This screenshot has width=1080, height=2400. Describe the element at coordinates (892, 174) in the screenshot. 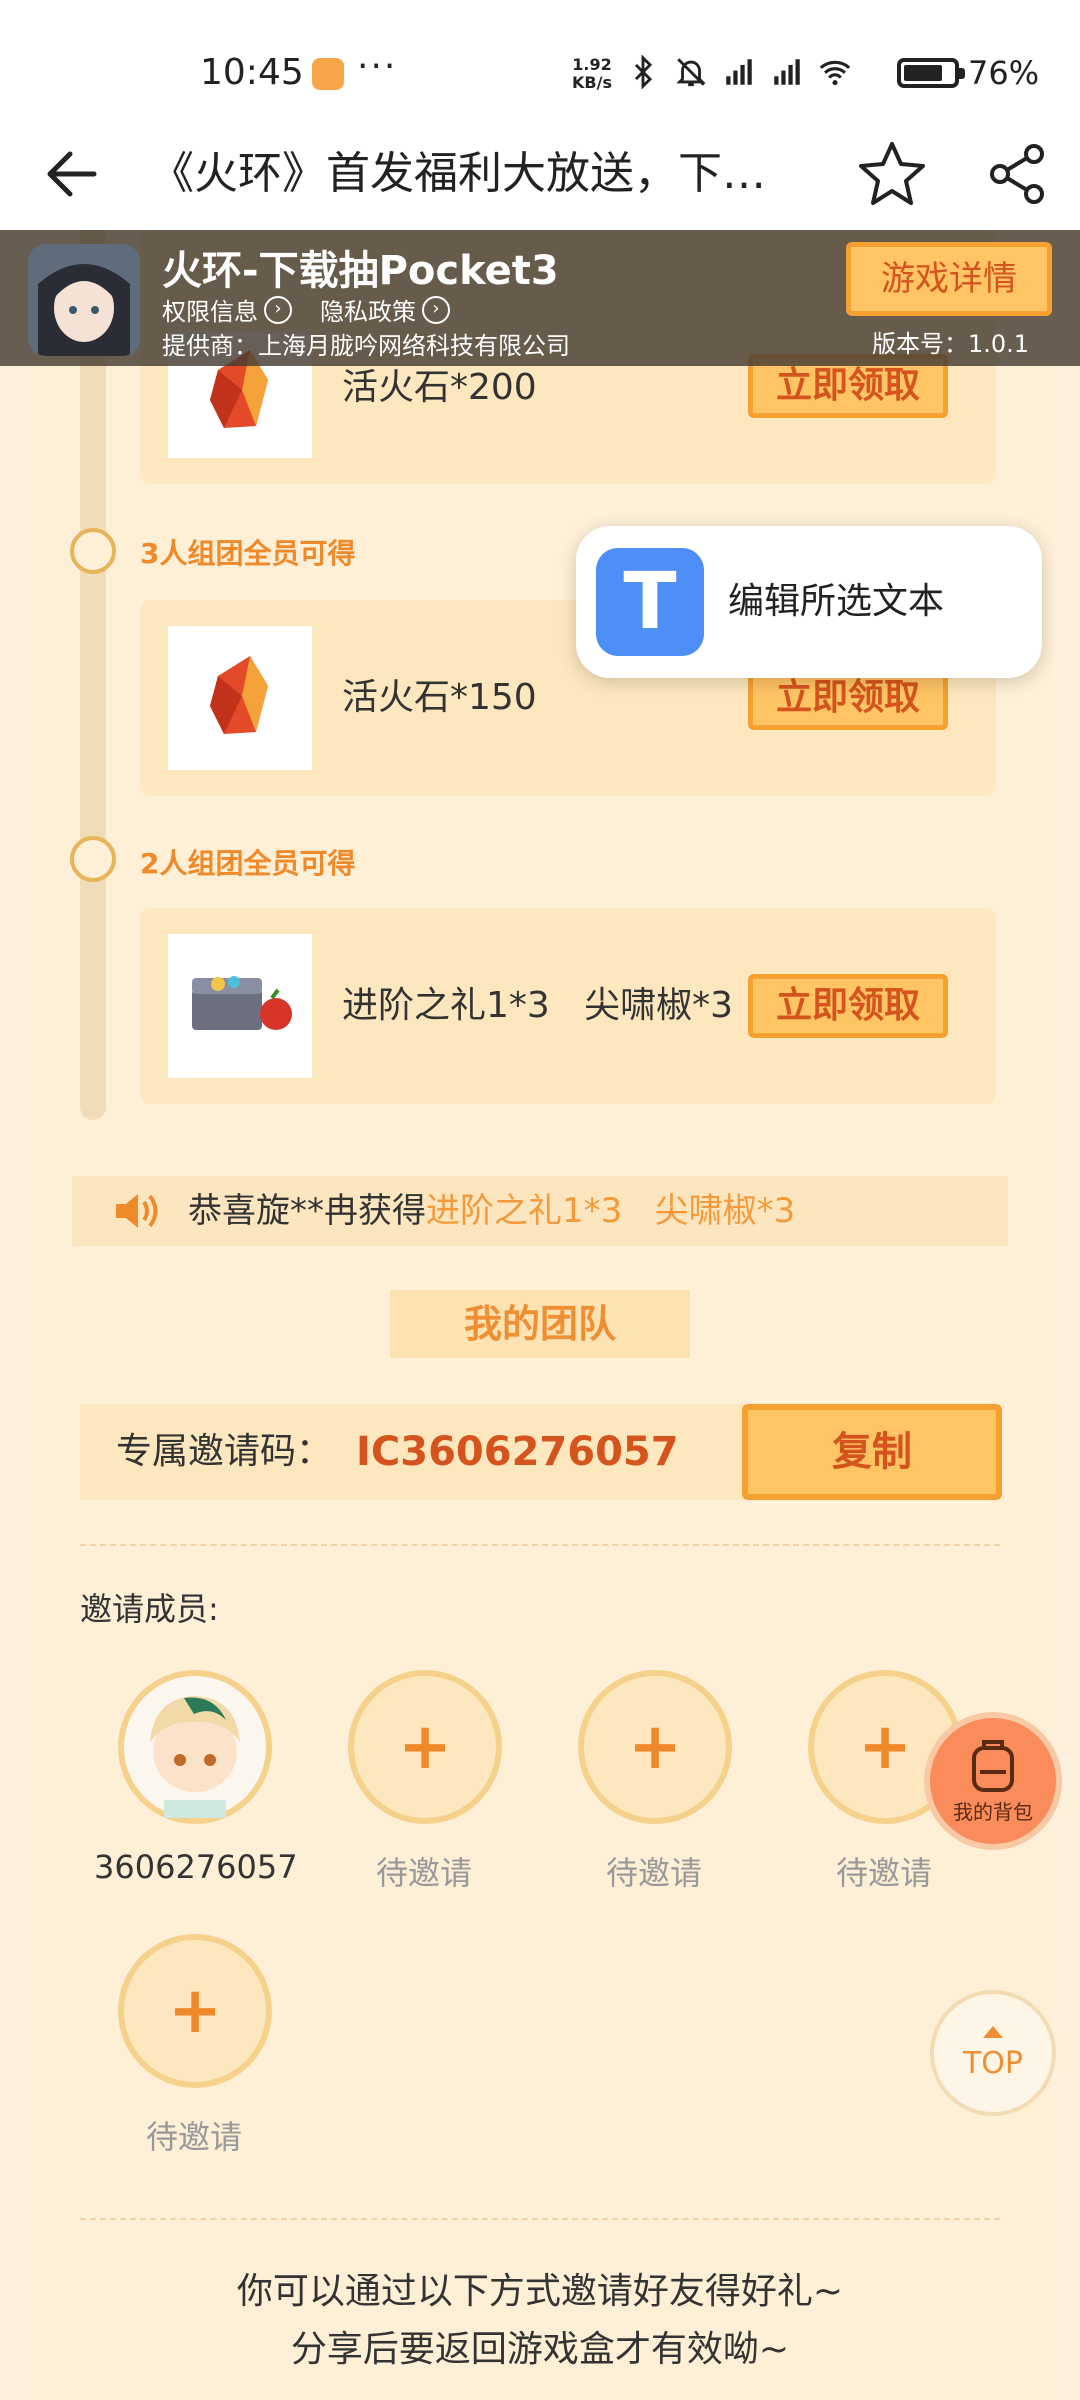

I see `star-icon` at that location.